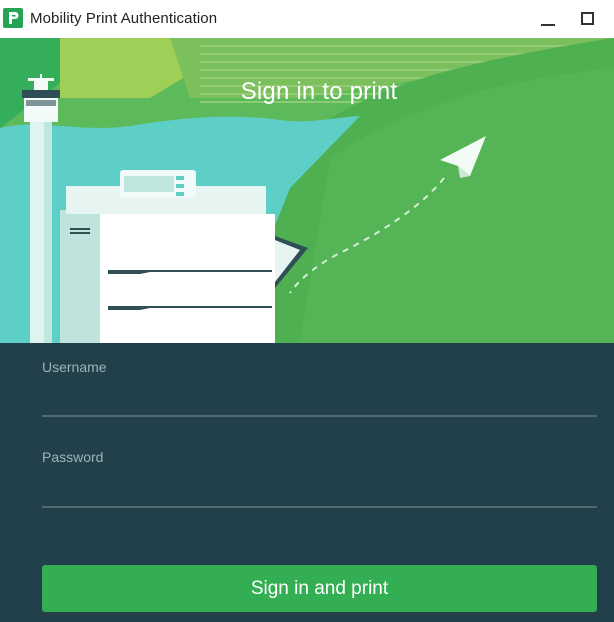 The height and width of the screenshot is (622, 614). What do you see at coordinates (319, 493) in the screenshot?
I see `password-input` at bounding box center [319, 493].